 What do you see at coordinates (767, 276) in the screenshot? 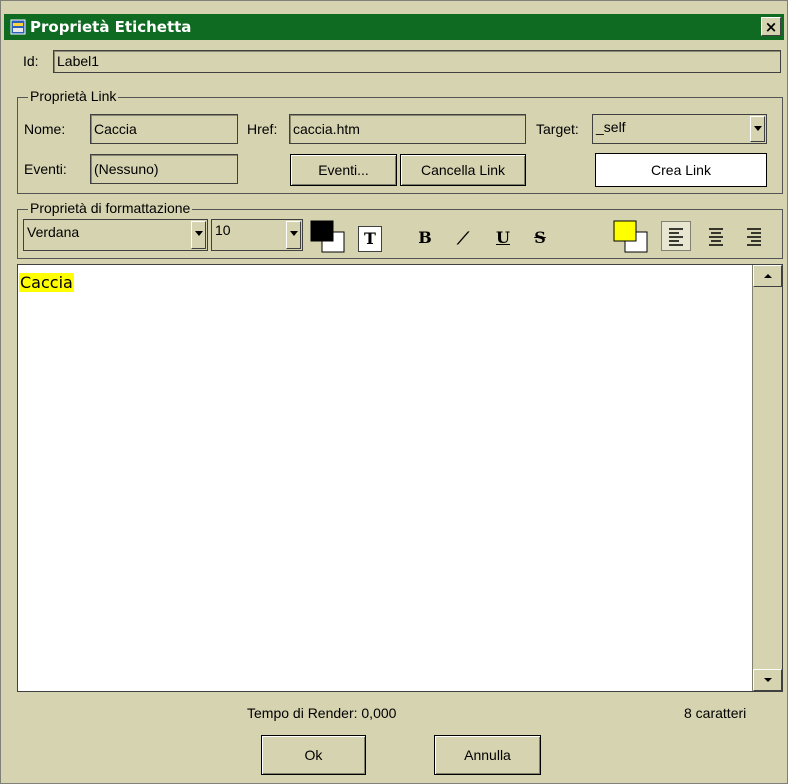
I see `scroll-up-arrow-icon` at bounding box center [767, 276].